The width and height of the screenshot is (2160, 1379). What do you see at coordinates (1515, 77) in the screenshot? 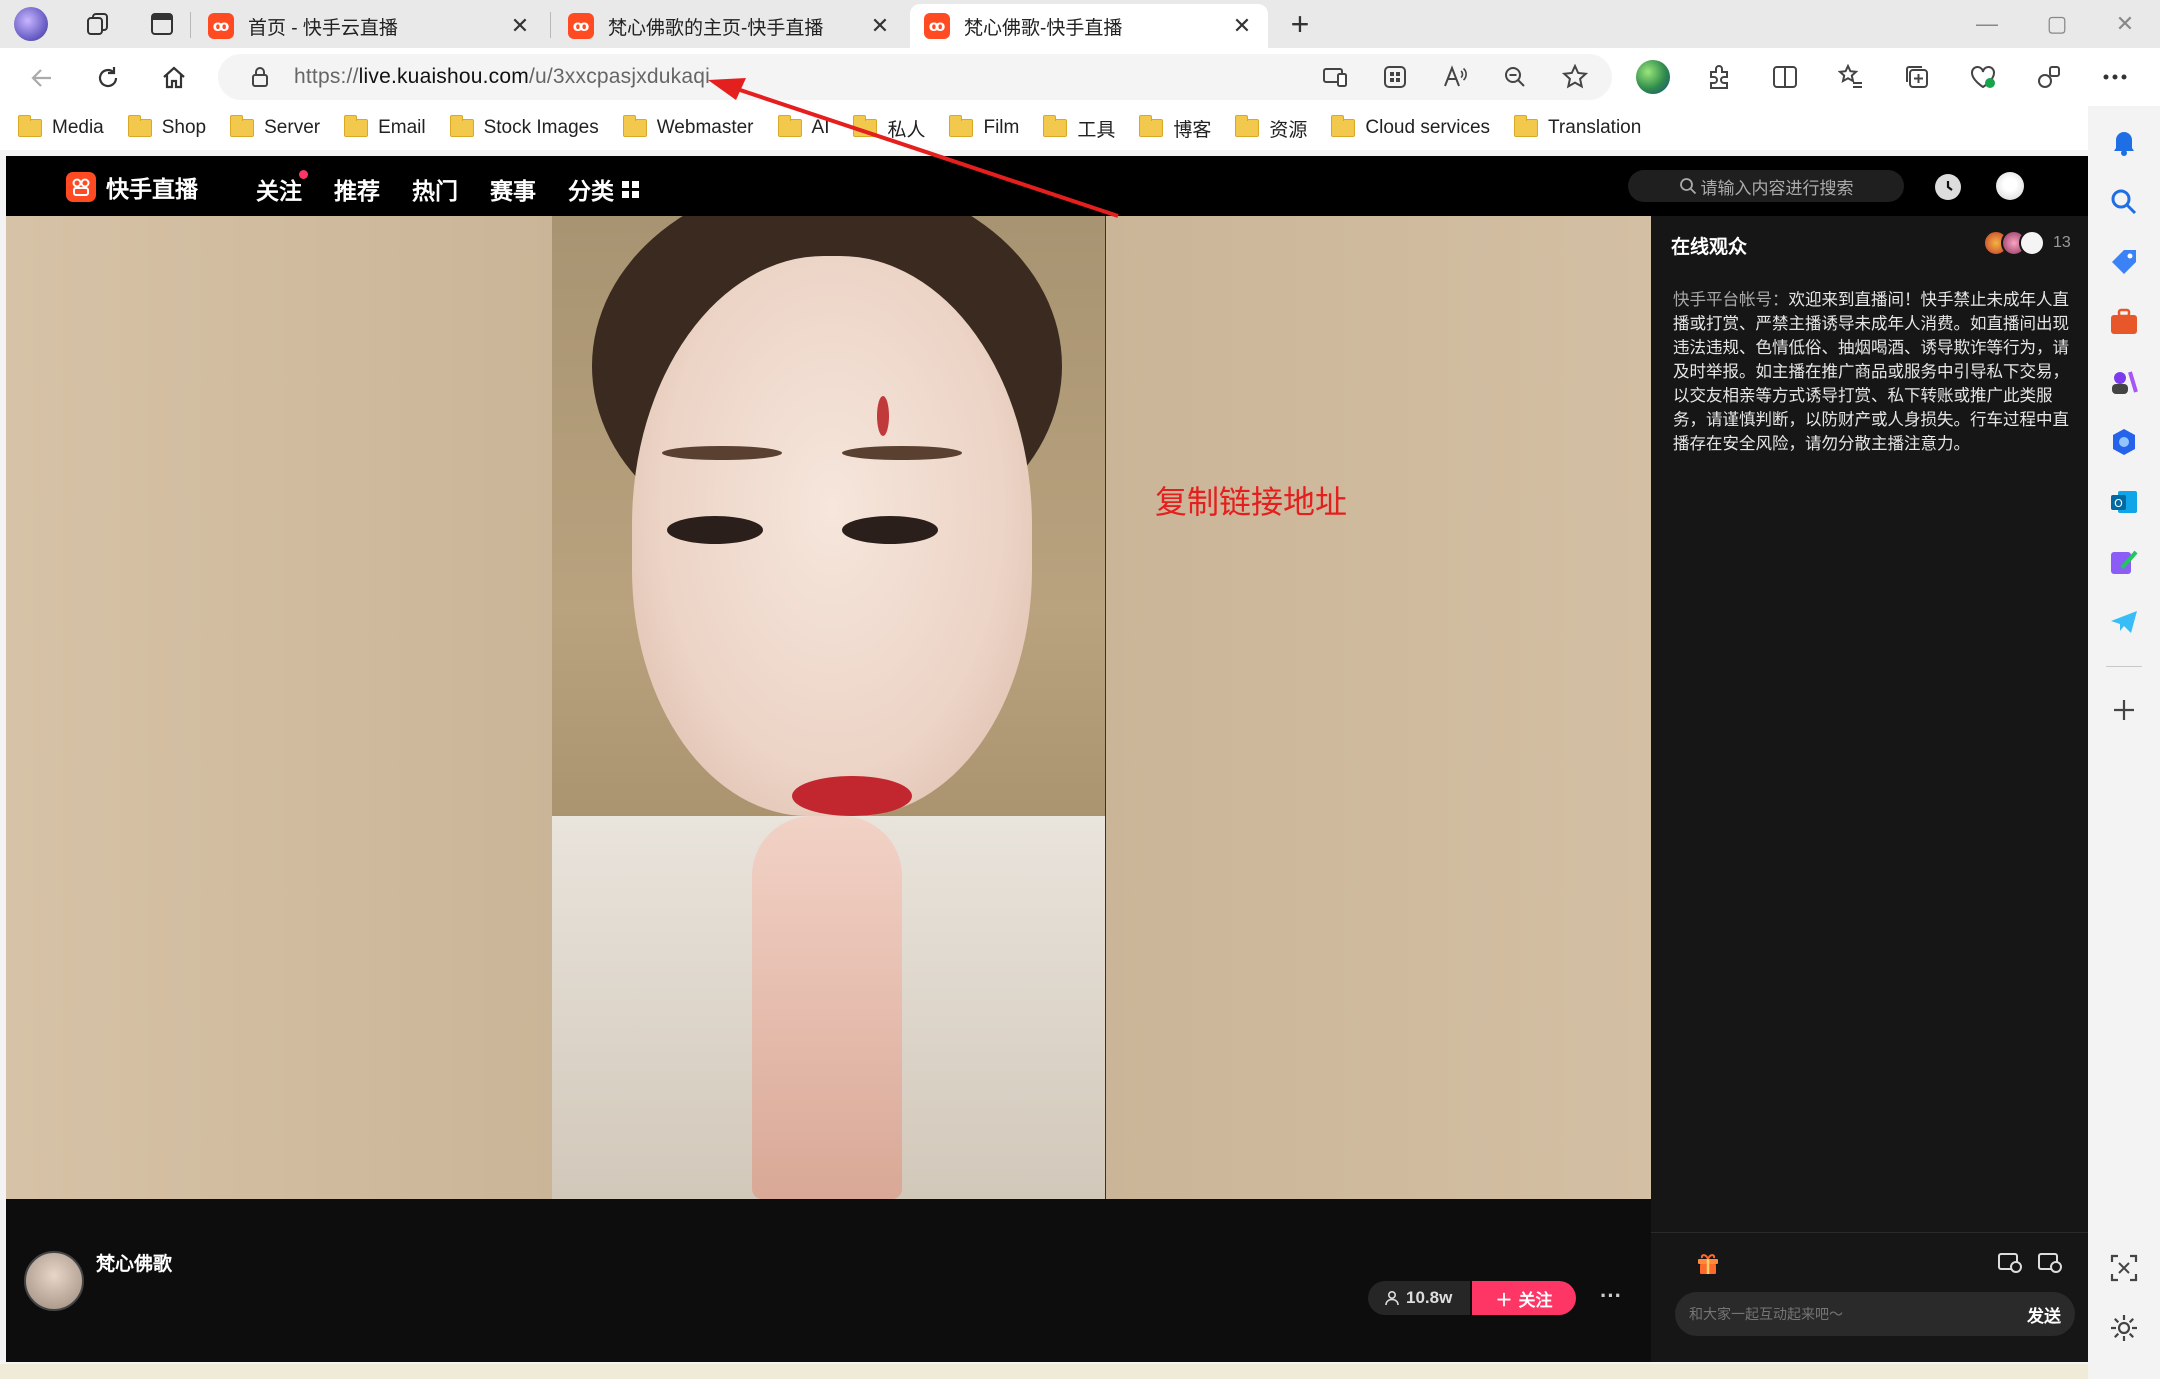
I see `zoom-out-icon` at bounding box center [1515, 77].